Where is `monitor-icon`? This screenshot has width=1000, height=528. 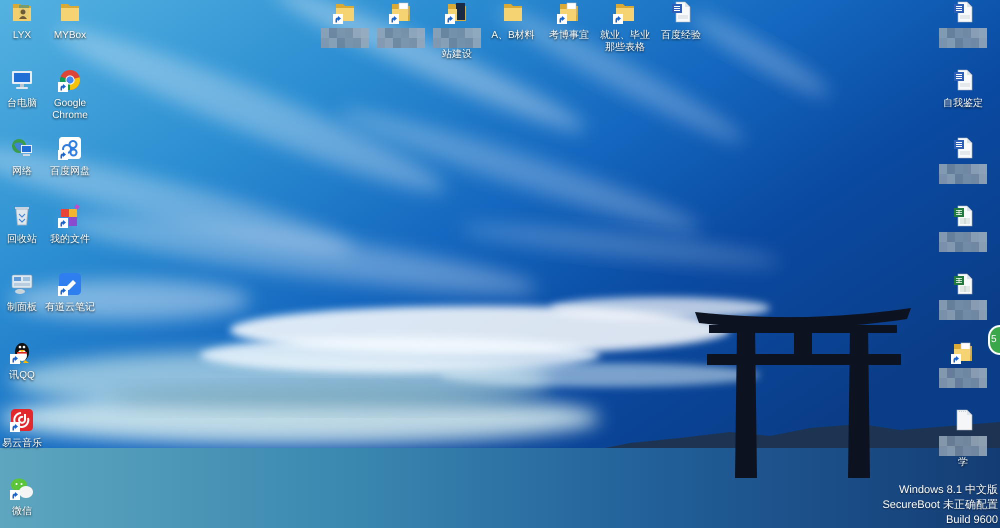
monitor-icon is located at coordinates (22, 80).